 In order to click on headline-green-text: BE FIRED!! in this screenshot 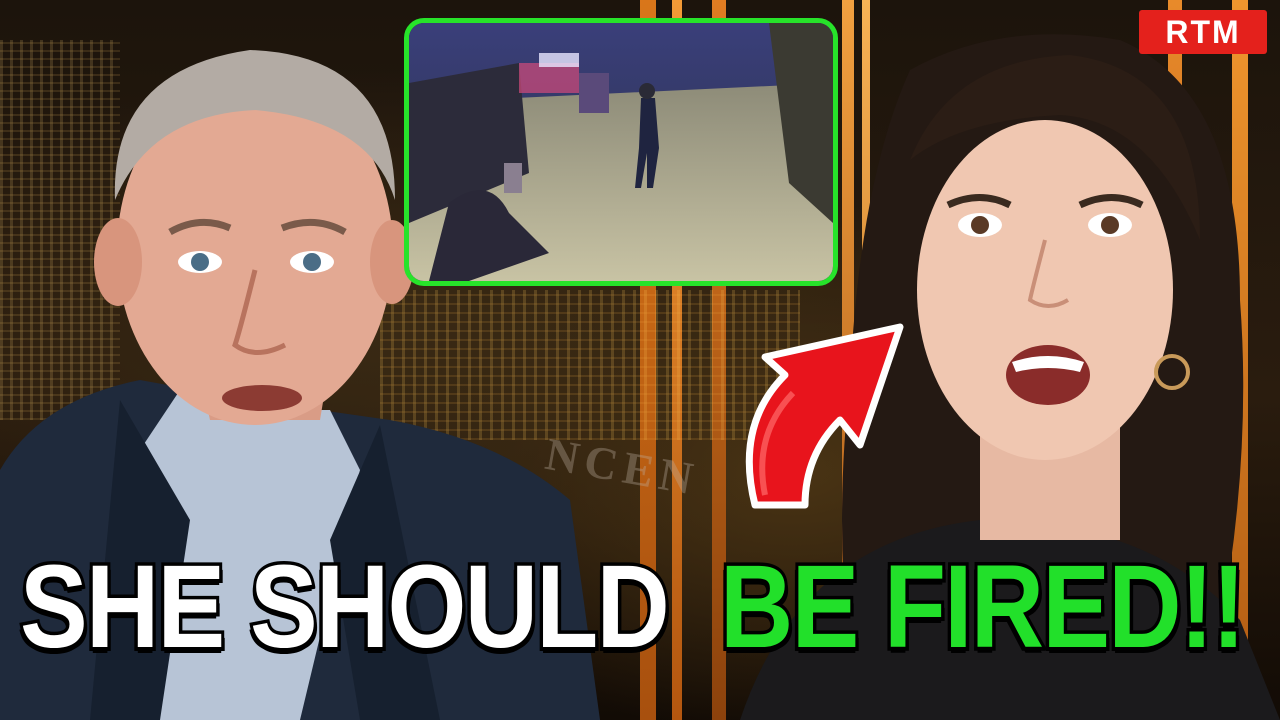, I will do `click(983, 607)`.